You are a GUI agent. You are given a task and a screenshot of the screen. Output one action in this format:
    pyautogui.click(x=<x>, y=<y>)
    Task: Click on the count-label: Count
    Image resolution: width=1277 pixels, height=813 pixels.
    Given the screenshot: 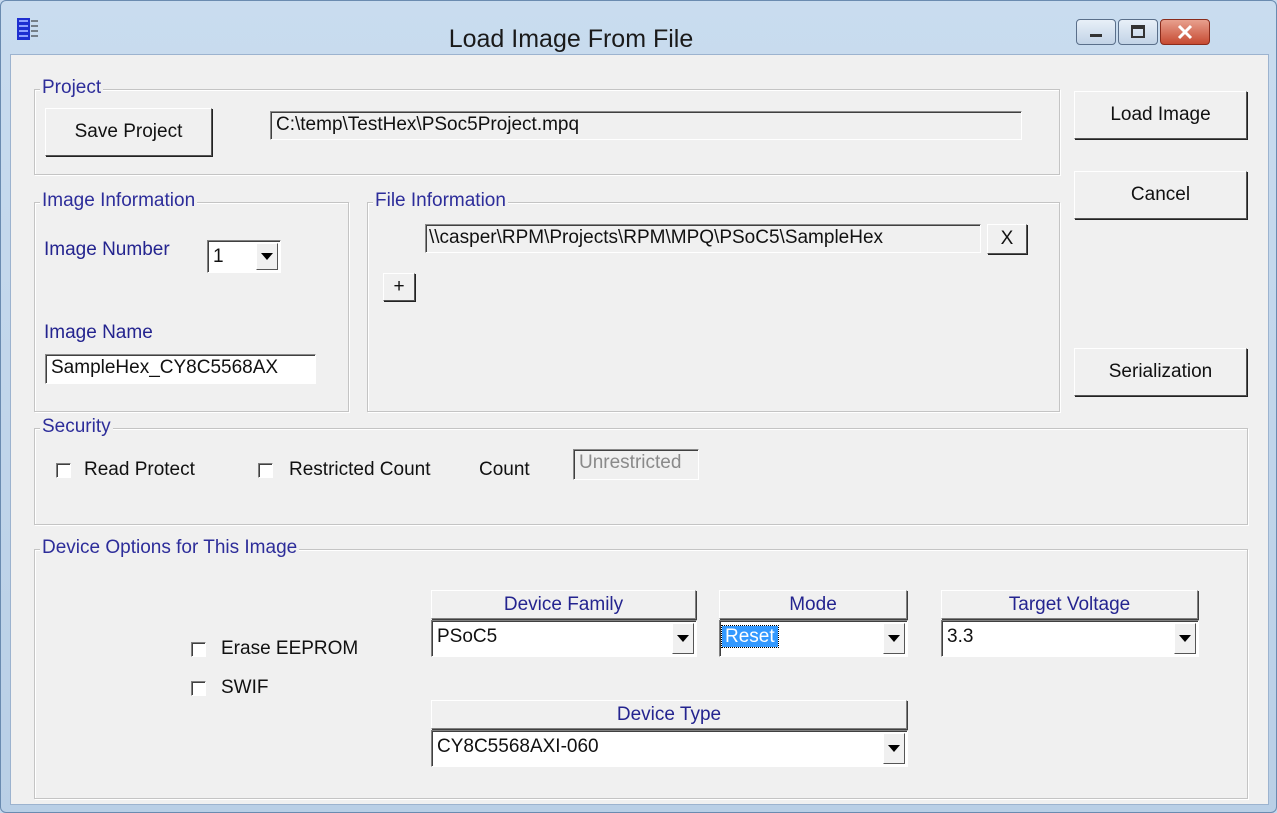 What is the action you would take?
    pyautogui.click(x=504, y=469)
    